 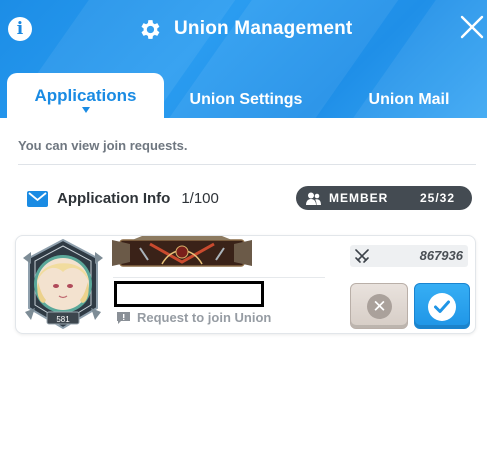 I want to click on tab-bar: Applications Union Settings Union Mail, so click(x=243, y=95).